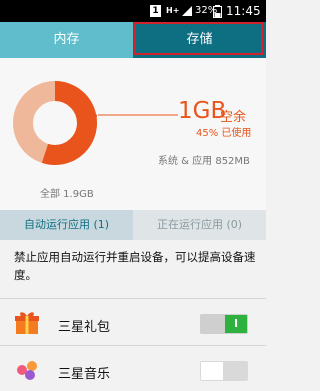 The image size is (320, 391). Describe the element at coordinates (224, 371) in the screenshot. I see `autorun-toggle` at that location.